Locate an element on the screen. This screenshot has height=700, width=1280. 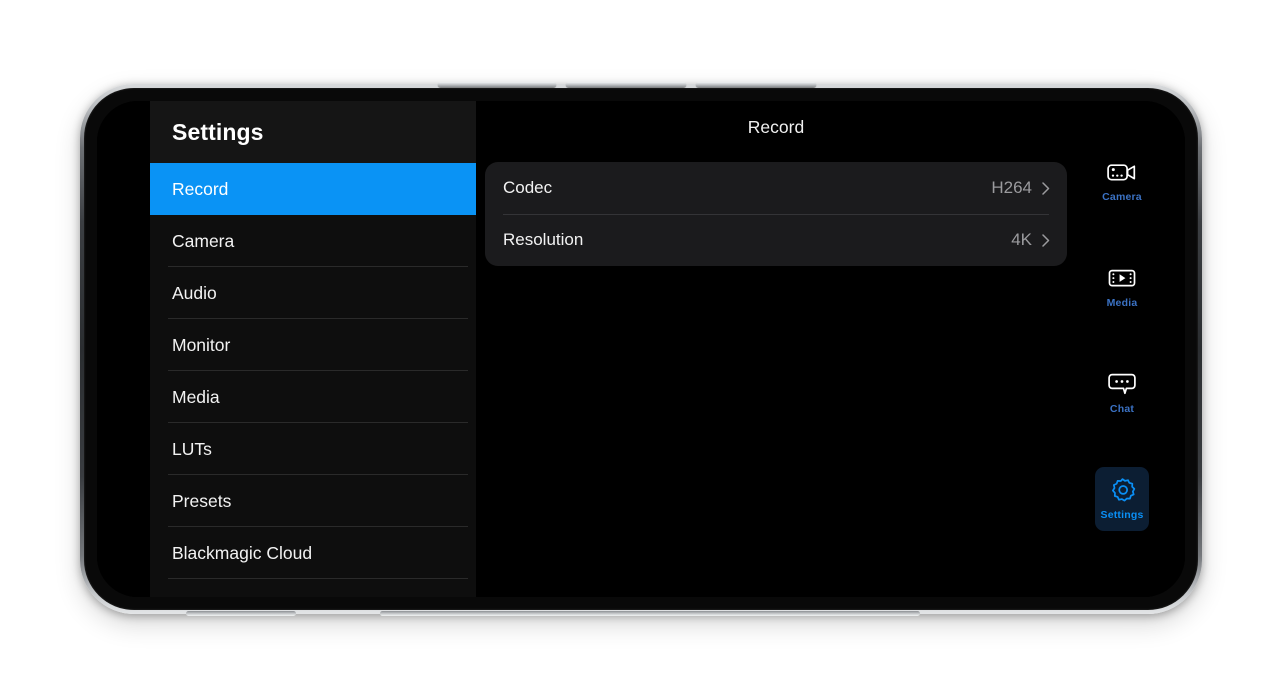
tab-camera: Camera is located at coordinates (1122, 181).